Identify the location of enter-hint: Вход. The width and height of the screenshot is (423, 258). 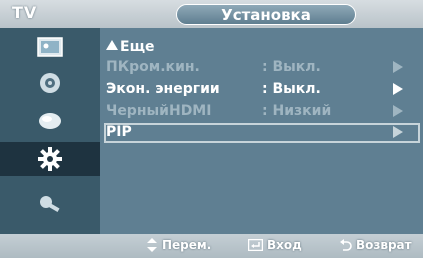
(275, 245).